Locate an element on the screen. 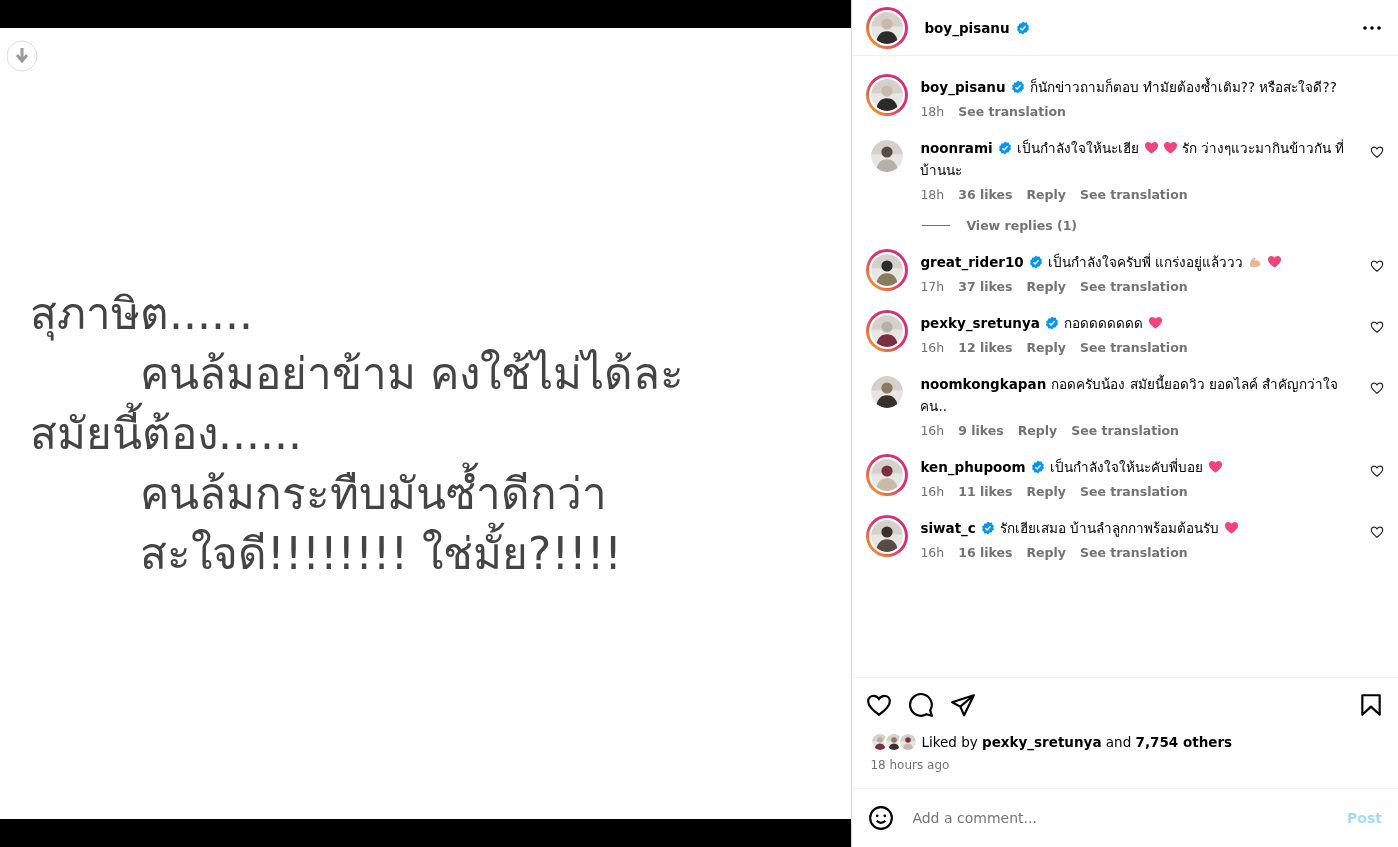 This screenshot has height=847, width=1398. likes-count: 36 likes is located at coordinates (985, 194).